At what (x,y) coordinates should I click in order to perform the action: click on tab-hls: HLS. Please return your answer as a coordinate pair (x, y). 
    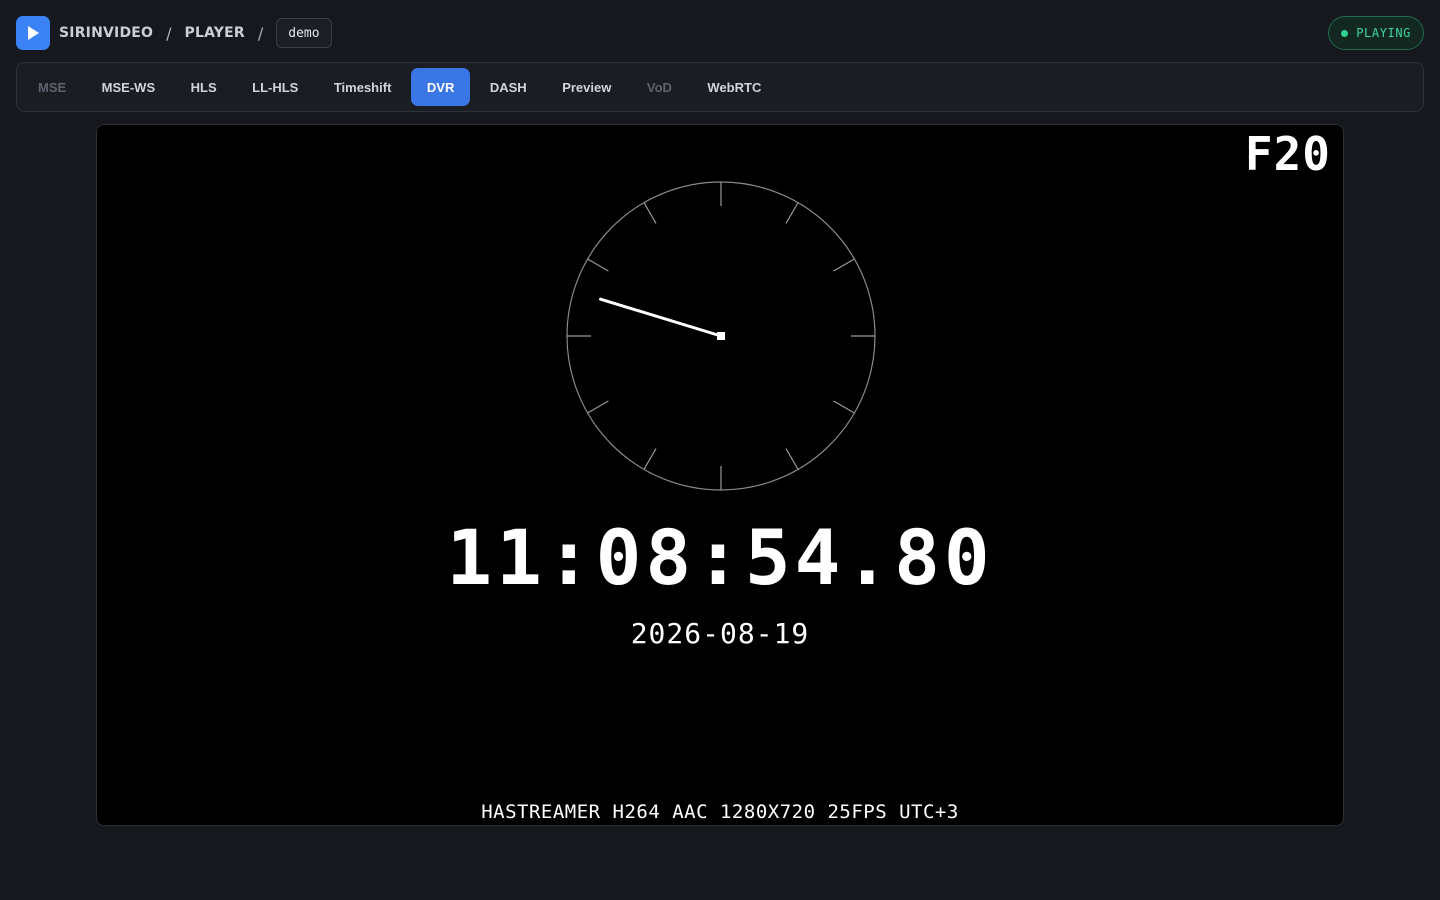
    Looking at the image, I should click on (204, 87).